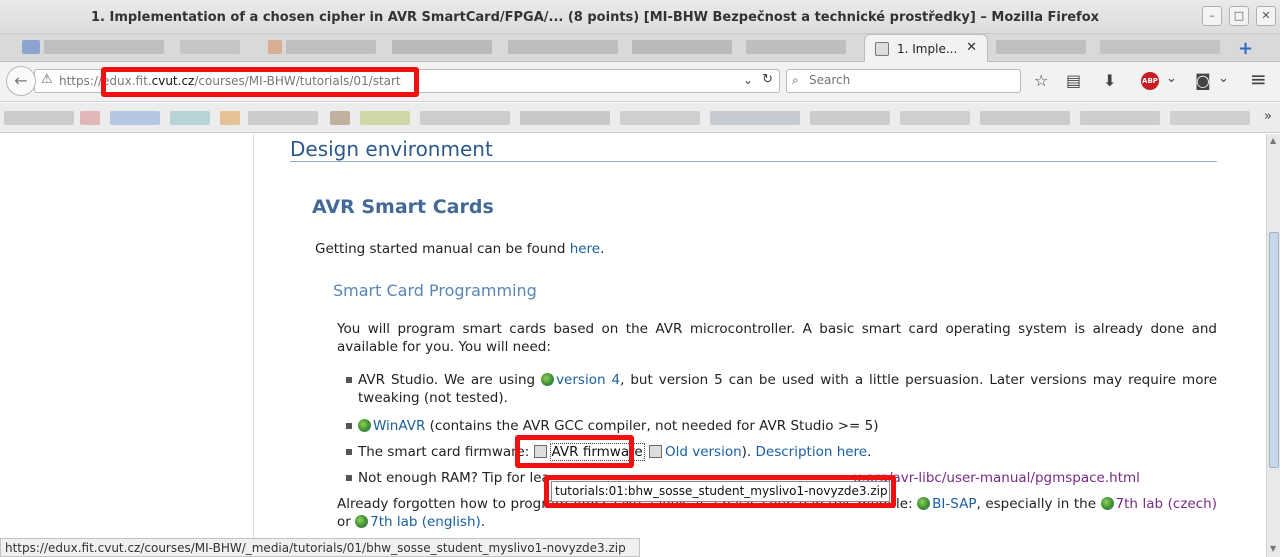 This screenshot has width=1280, height=557. I want to click on description-link: Description here, so click(812, 452).